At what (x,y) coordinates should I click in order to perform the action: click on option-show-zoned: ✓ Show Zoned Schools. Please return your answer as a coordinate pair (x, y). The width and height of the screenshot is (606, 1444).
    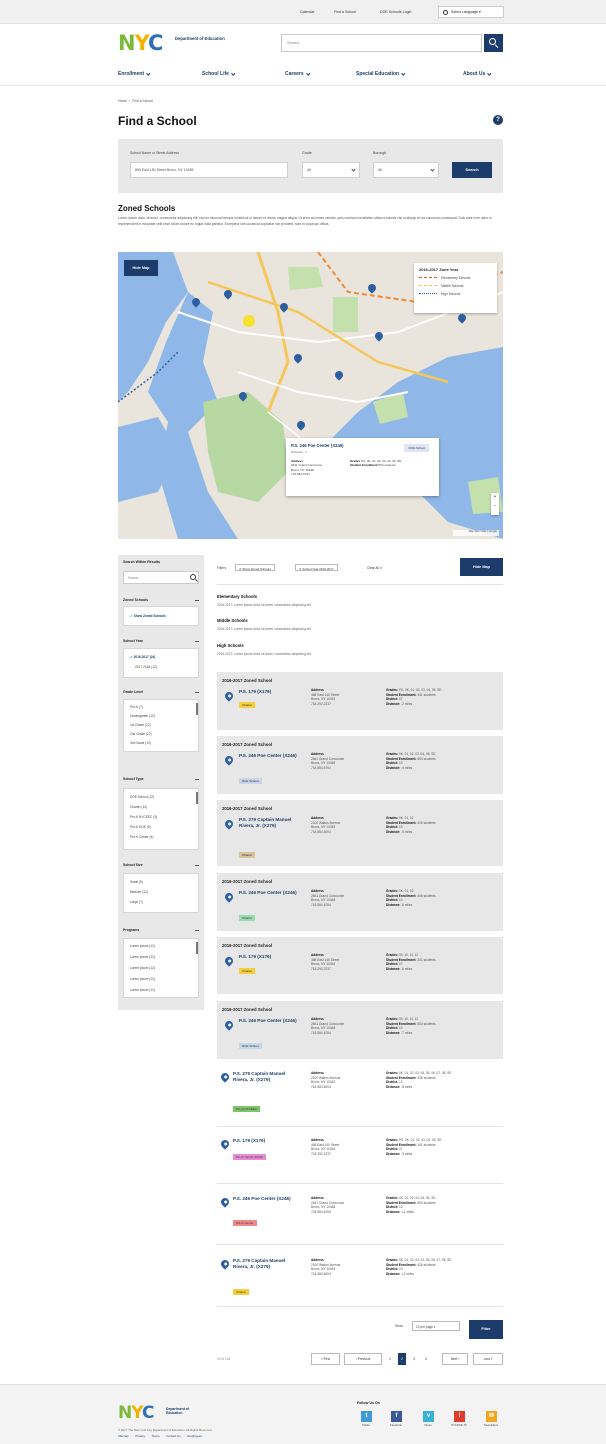
    Looking at the image, I should click on (148, 616).